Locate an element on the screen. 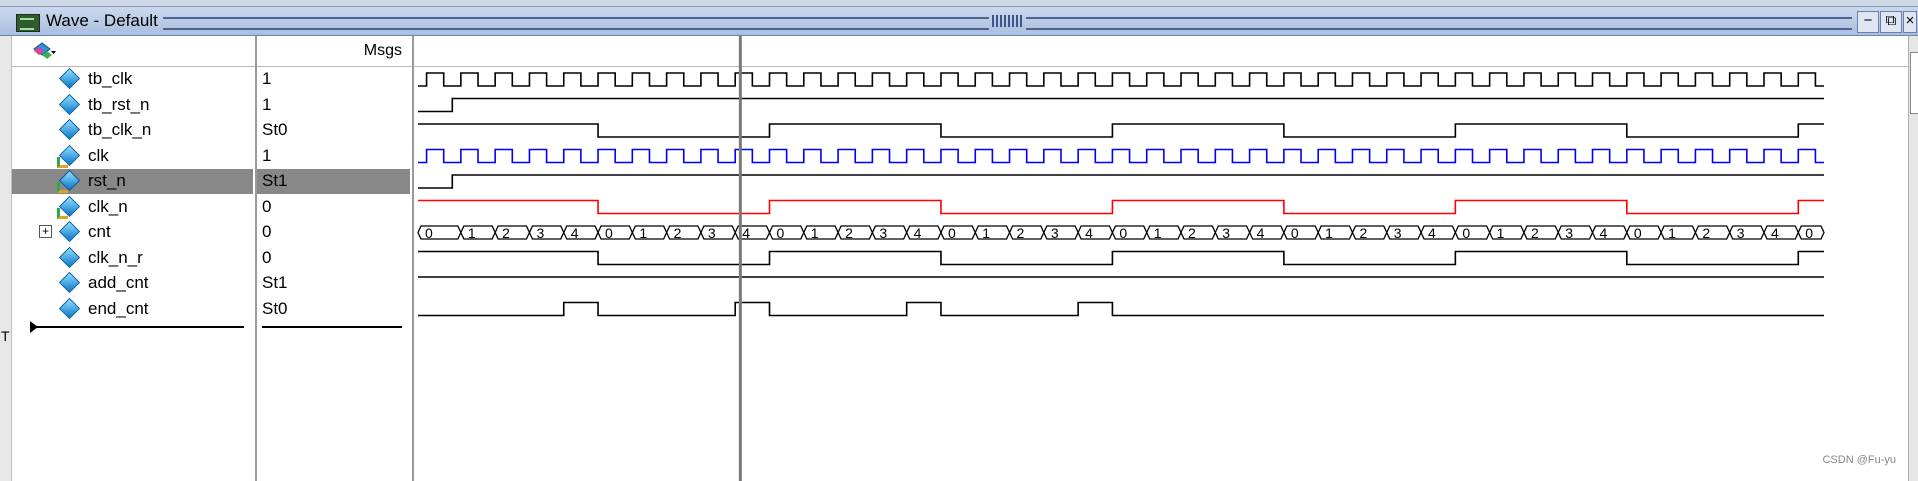  value-row-clk-n-r: 0 is located at coordinates (333, 258).